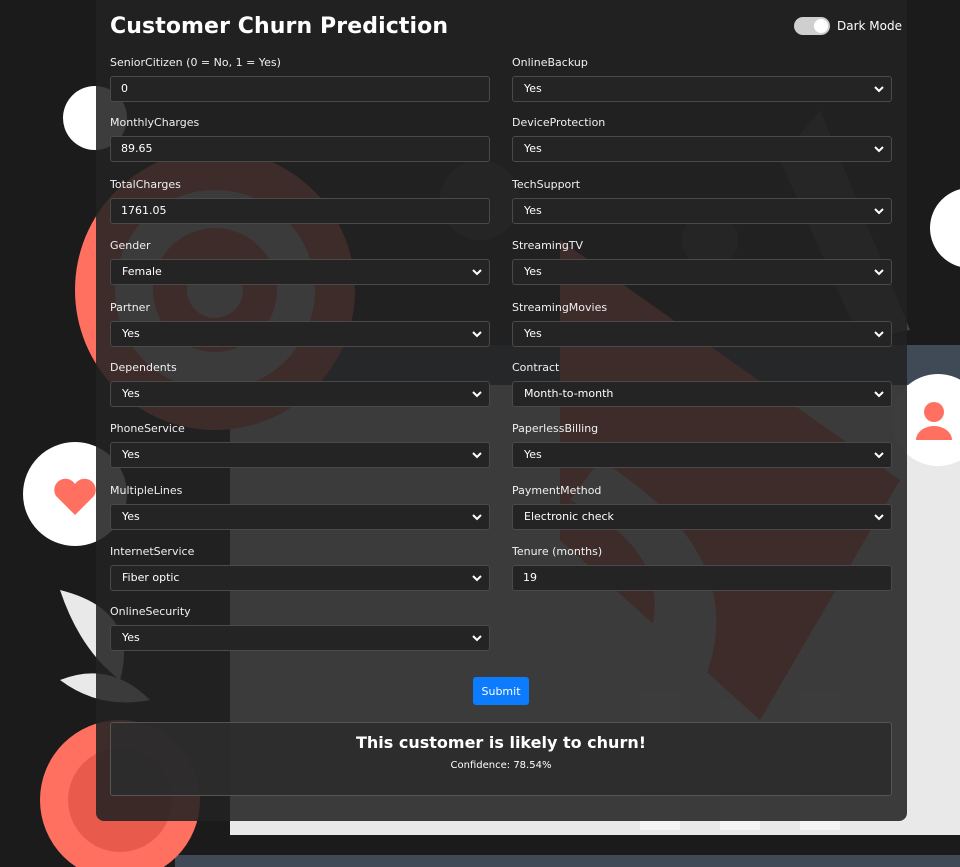  I want to click on monthly-charges-input: 89.65, so click(300, 149).